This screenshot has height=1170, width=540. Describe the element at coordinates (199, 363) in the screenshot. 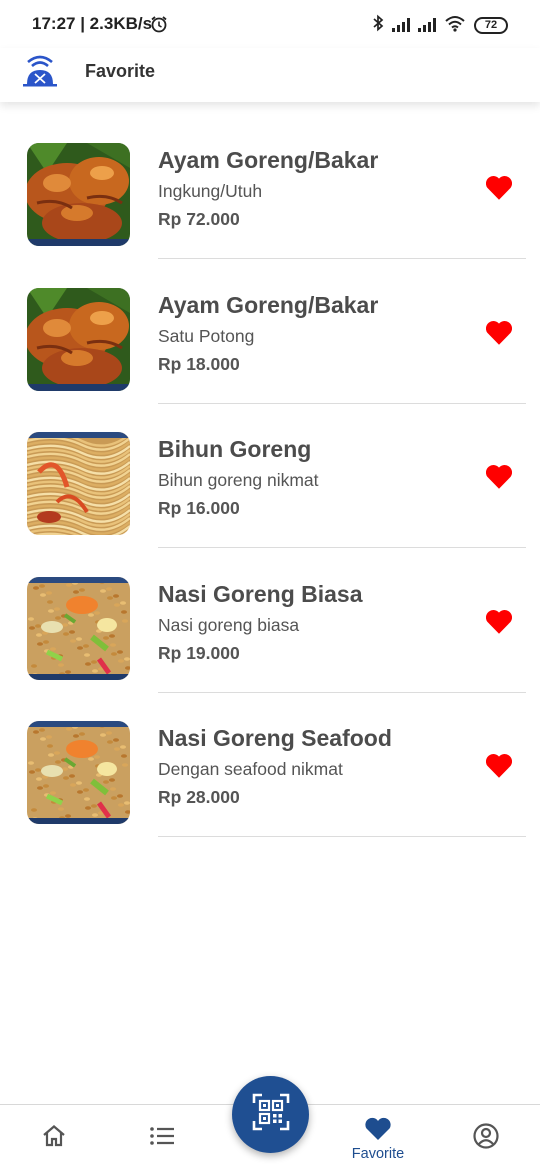

I see `item-price: Rp 18.000` at that location.